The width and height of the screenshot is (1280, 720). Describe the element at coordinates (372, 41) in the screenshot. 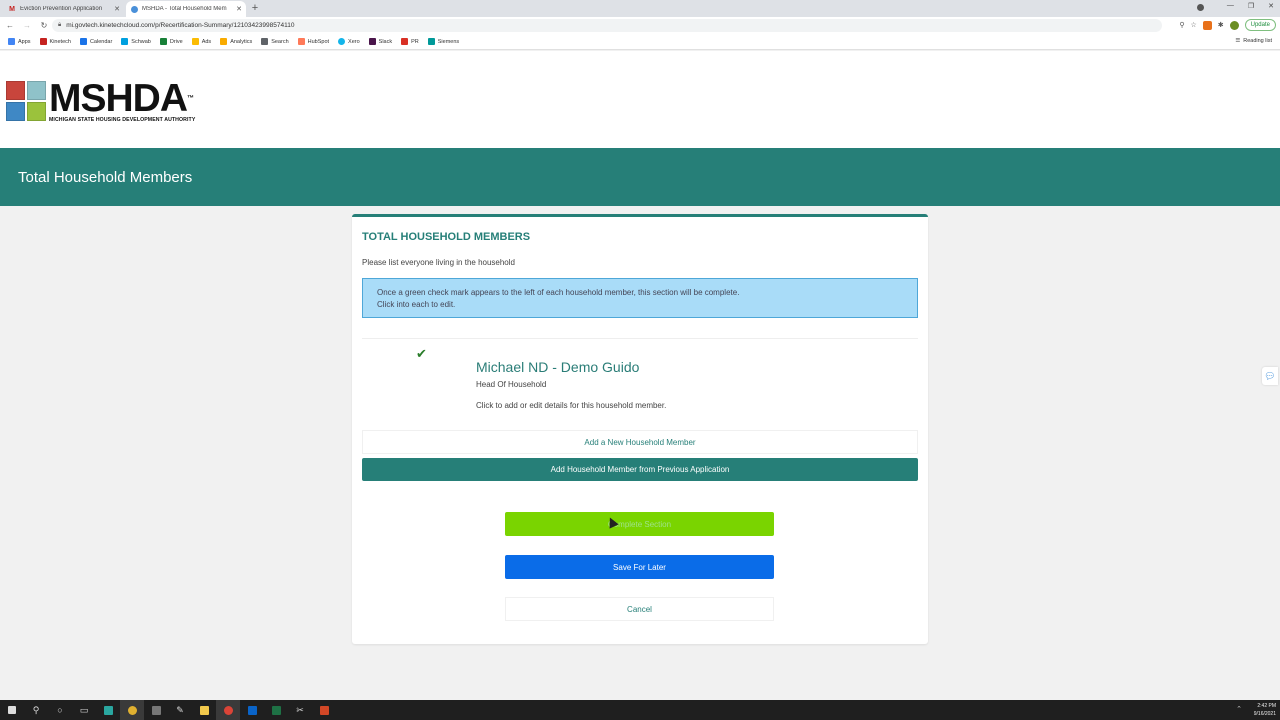

I see `slack-icon` at that location.